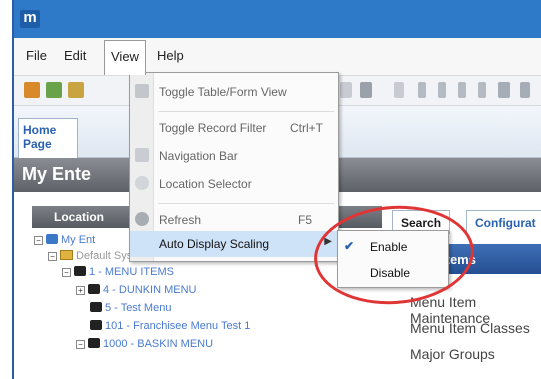 Image resolution: width=541 pixels, height=379 pixels. I want to click on menu-item-label: Location Selector, so click(205, 184).